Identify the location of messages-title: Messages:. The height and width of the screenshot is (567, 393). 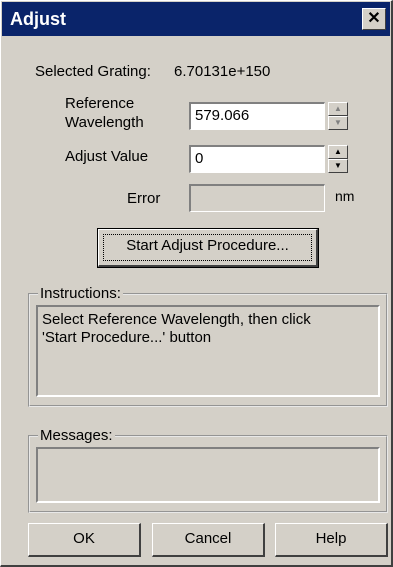
(76, 435).